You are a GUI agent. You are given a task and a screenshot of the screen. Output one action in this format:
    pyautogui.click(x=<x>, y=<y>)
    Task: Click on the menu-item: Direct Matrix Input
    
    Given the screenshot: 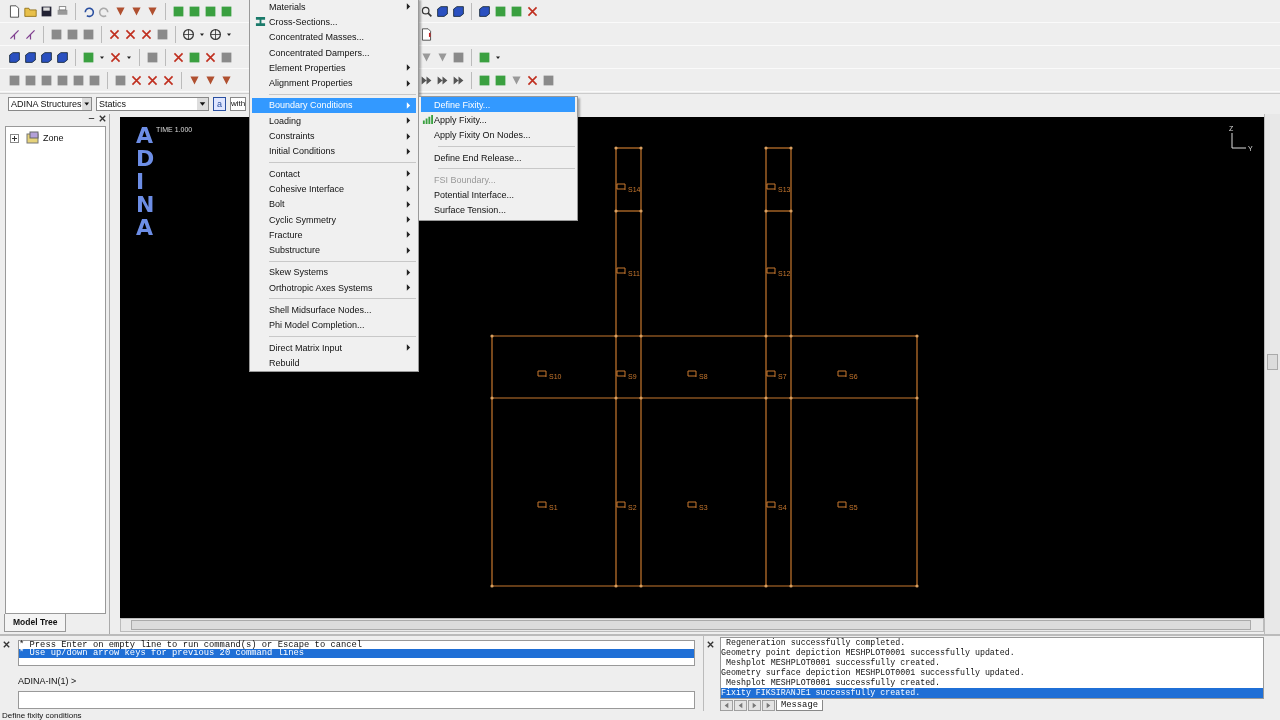 What is the action you would take?
    pyautogui.click(x=334, y=347)
    